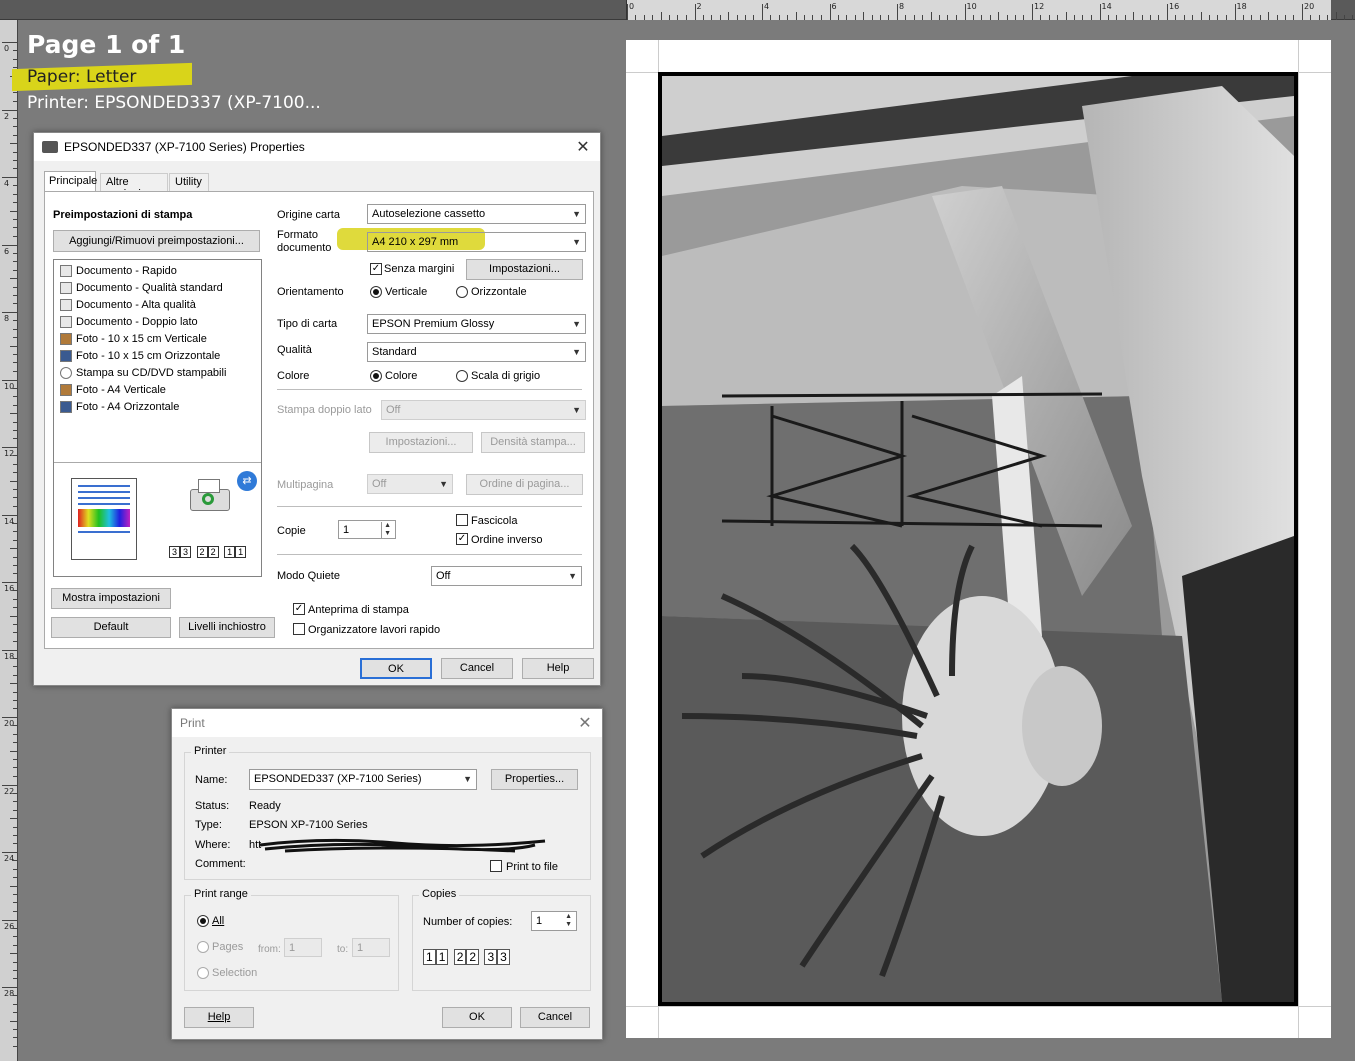  What do you see at coordinates (70, 181) in the screenshot?
I see `tab-principale: Principale` at bounding box center [70, 181].